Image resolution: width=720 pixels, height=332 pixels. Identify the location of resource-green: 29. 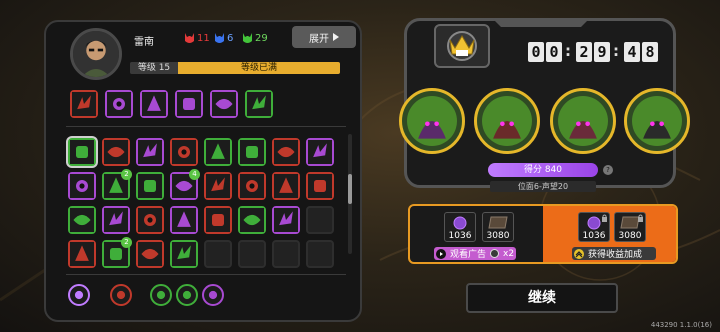
(255, 38).